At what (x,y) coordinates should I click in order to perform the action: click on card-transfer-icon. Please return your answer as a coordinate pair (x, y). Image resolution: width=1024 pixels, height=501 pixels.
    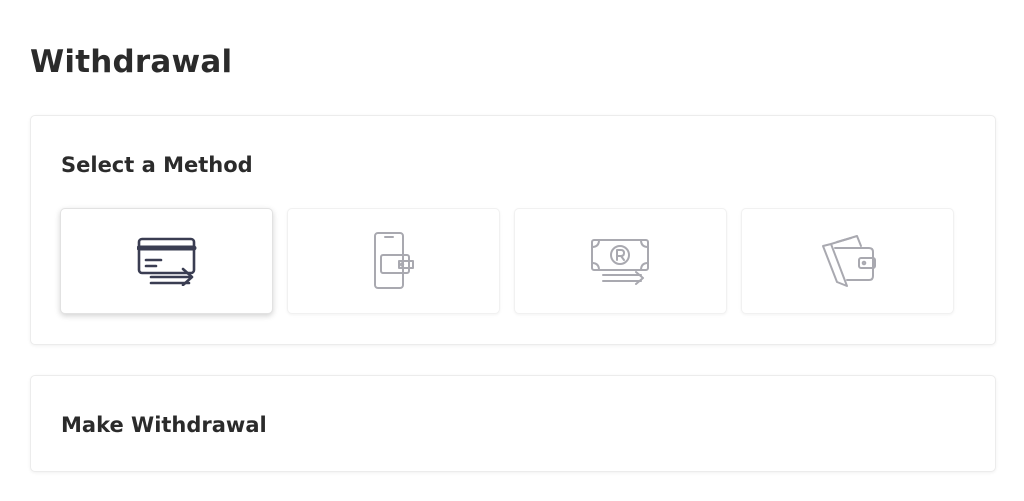
    Looking at the image, I should click on (166, 261).